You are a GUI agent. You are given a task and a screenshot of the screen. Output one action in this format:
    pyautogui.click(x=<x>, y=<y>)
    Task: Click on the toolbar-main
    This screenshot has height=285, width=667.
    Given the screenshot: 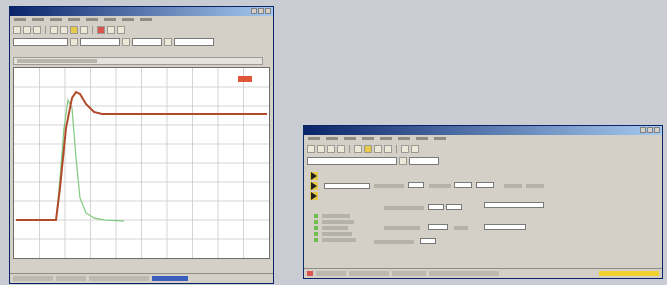 What is the action you would take?
    pyautogui.click(x=483, y=149)
    